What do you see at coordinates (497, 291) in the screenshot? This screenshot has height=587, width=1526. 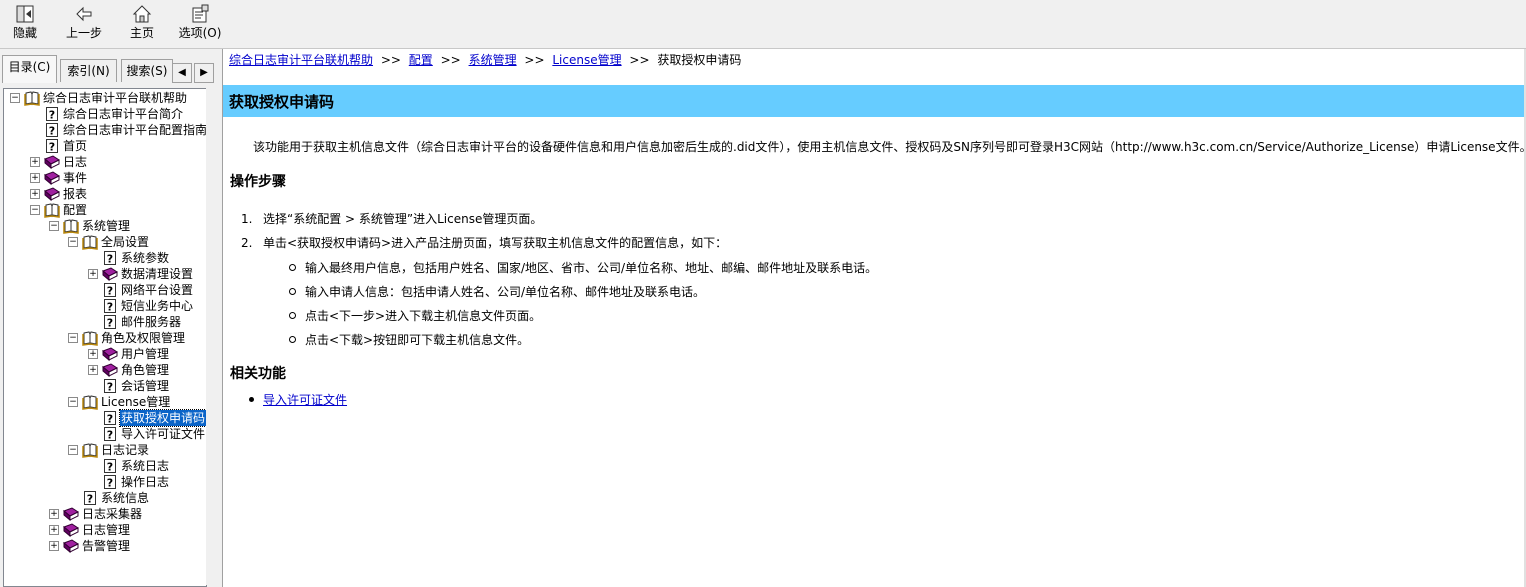 I see `substep-item: 输入申请人信息：包括申请人姓名、公司/单位名称、邮件地址及联系电话。` at bounding box center [497, 291].